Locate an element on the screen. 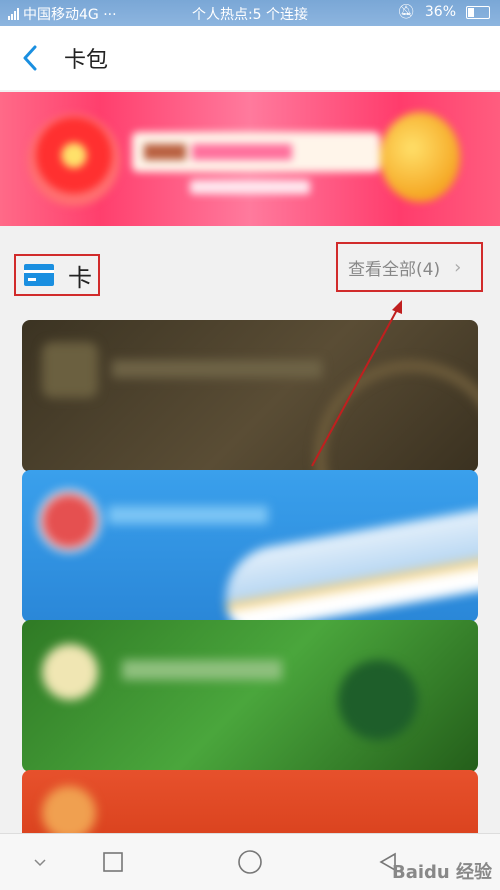 The image size is (500, 890). view-all-button: 查看全部(4) › is located at coordinates (409, 267).